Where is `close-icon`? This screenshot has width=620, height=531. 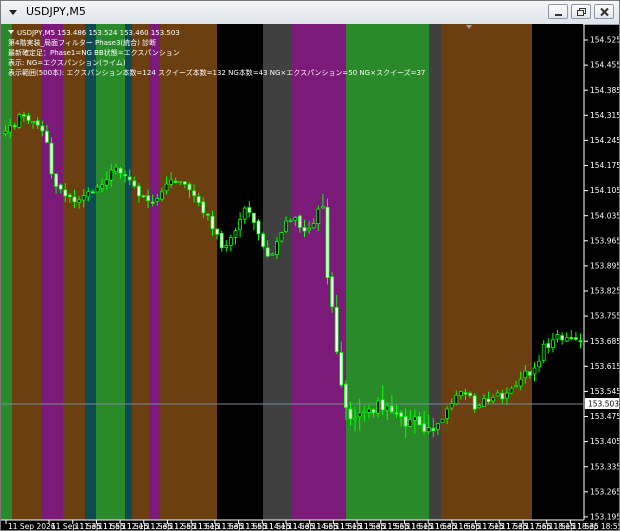 close-icon is located at coordinates (604, 12).